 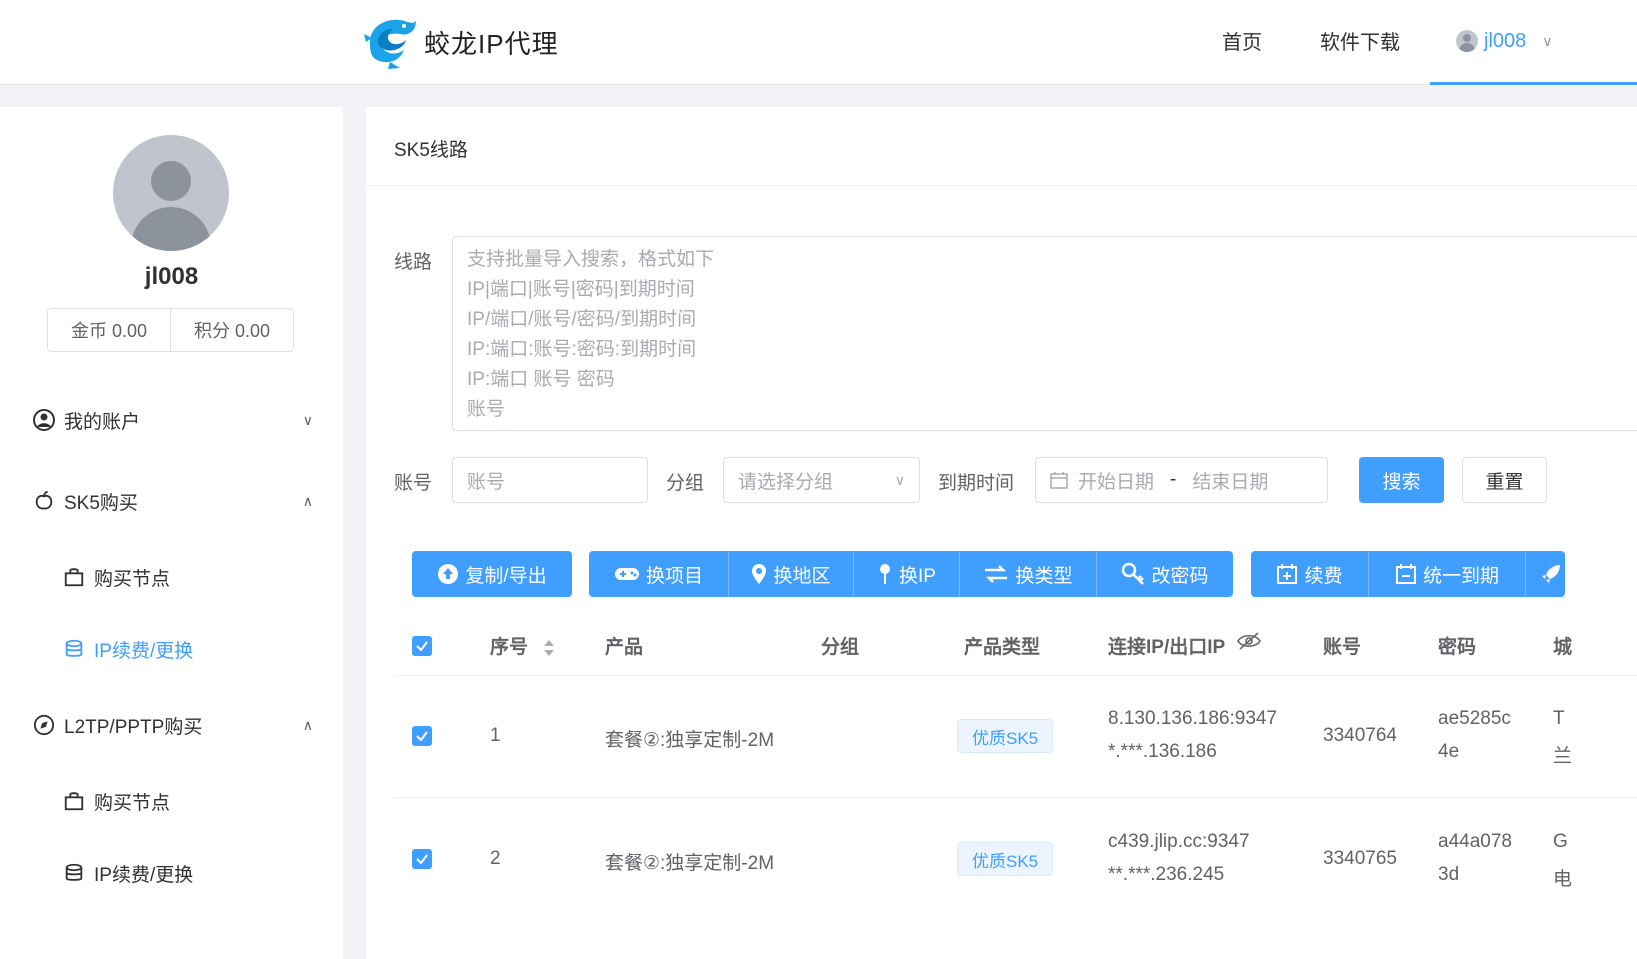 What do you see at coordinates (1005, 736) in the screenshot?
I see `product-type-tag: 优质SK5` at bounding box center [1005, 736].